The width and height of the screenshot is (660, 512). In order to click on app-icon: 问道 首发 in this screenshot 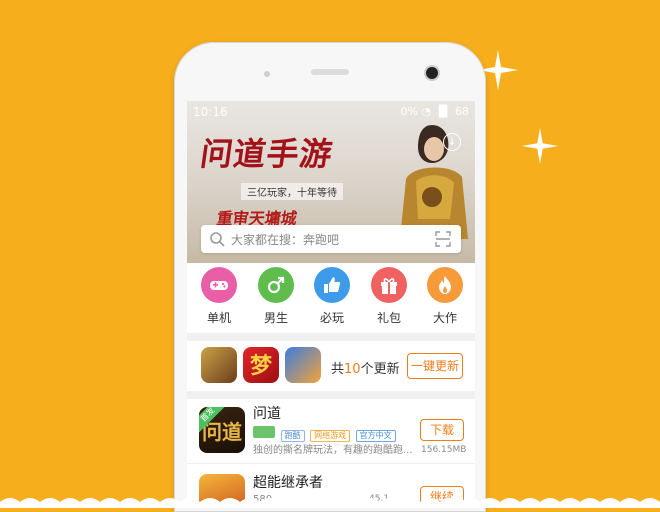, I will do `click(222, 430)`.